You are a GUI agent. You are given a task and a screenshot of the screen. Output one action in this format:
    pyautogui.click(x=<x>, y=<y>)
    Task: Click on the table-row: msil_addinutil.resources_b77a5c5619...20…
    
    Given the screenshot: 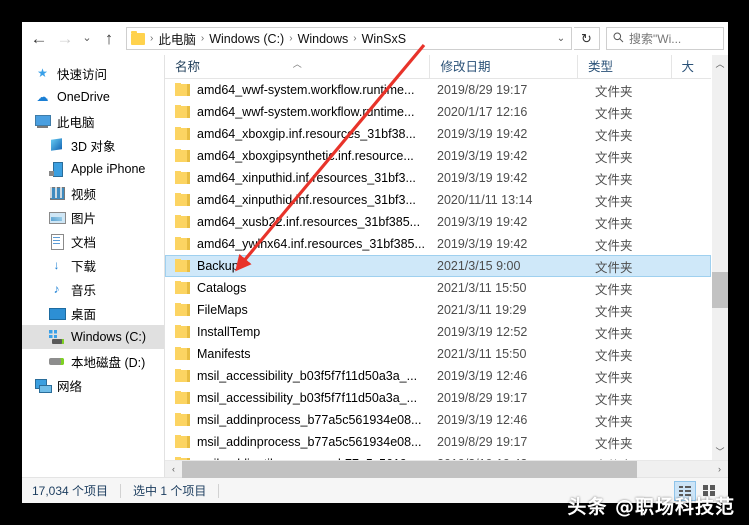 What is the action you would take?
    pyautogui.click(x=438, y=456)
    